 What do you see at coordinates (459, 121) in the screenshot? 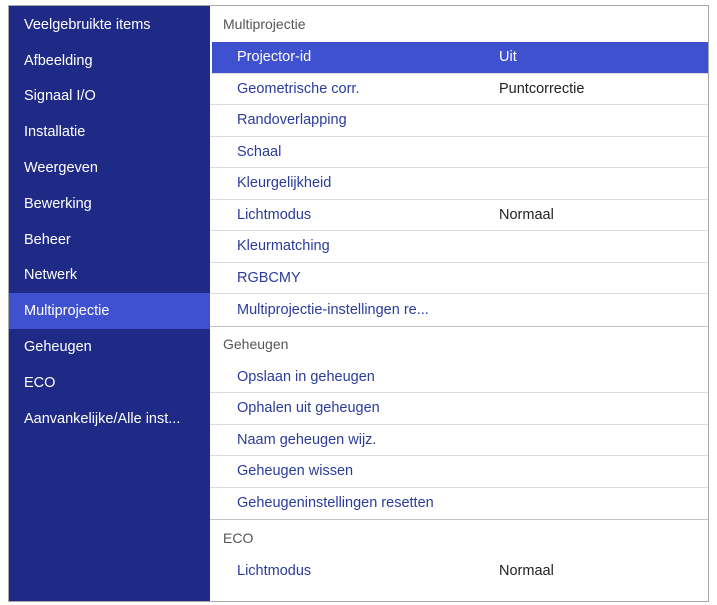
I see `menu-row-randoverlapping: Randoverlapping` at bounding box center [459, 121].